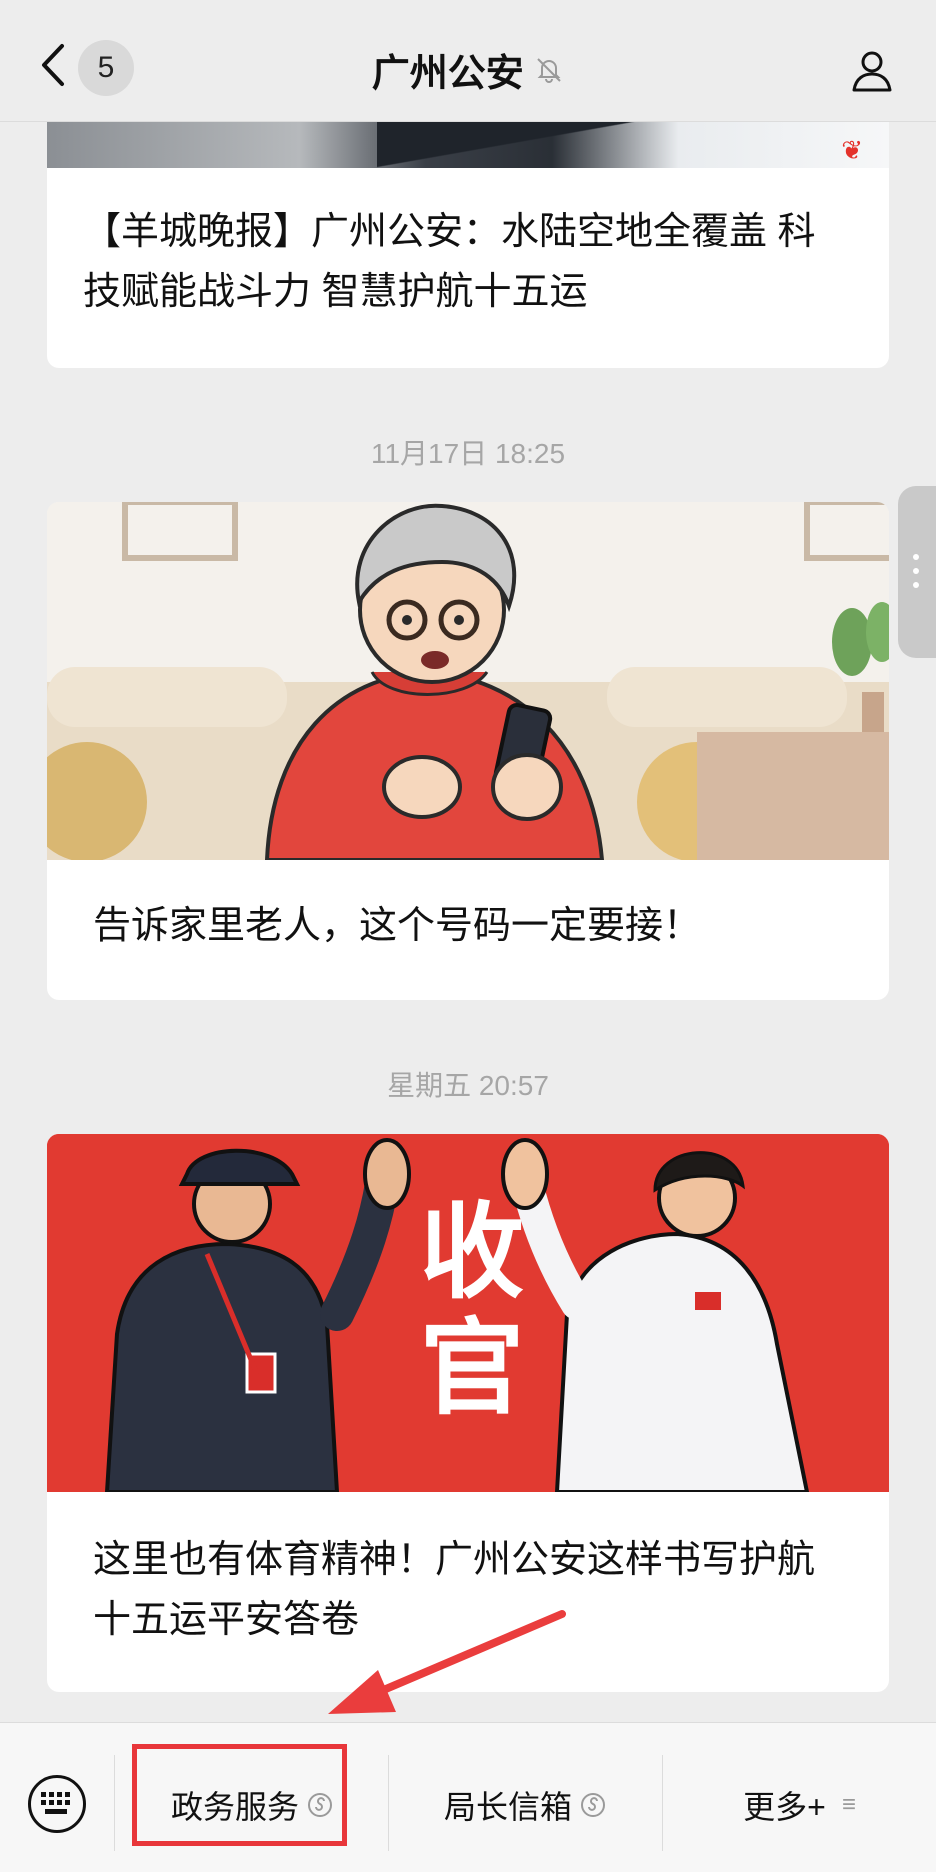 The height and width of the screenshot is (1872, 936). What do you see at coordinates (239, 1795) in the screenshot?
I see `annotation-highlight-box` at bounding box center [239, 1795].